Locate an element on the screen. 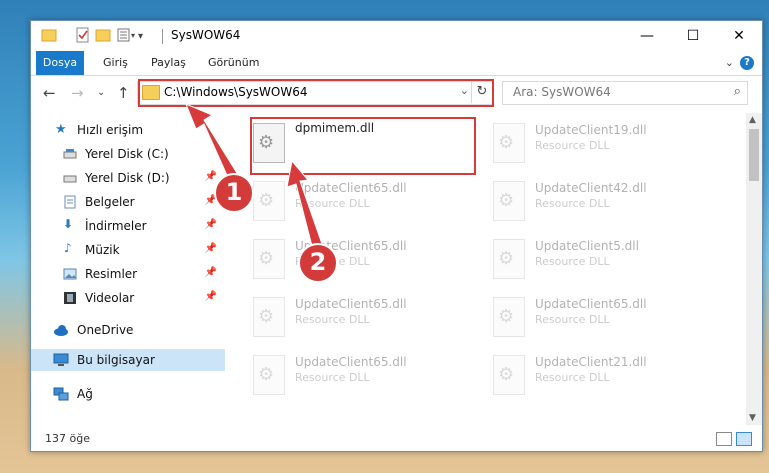  file-item: UpdateClient5.dll Resource DLL is located at coordinates (602, 259).